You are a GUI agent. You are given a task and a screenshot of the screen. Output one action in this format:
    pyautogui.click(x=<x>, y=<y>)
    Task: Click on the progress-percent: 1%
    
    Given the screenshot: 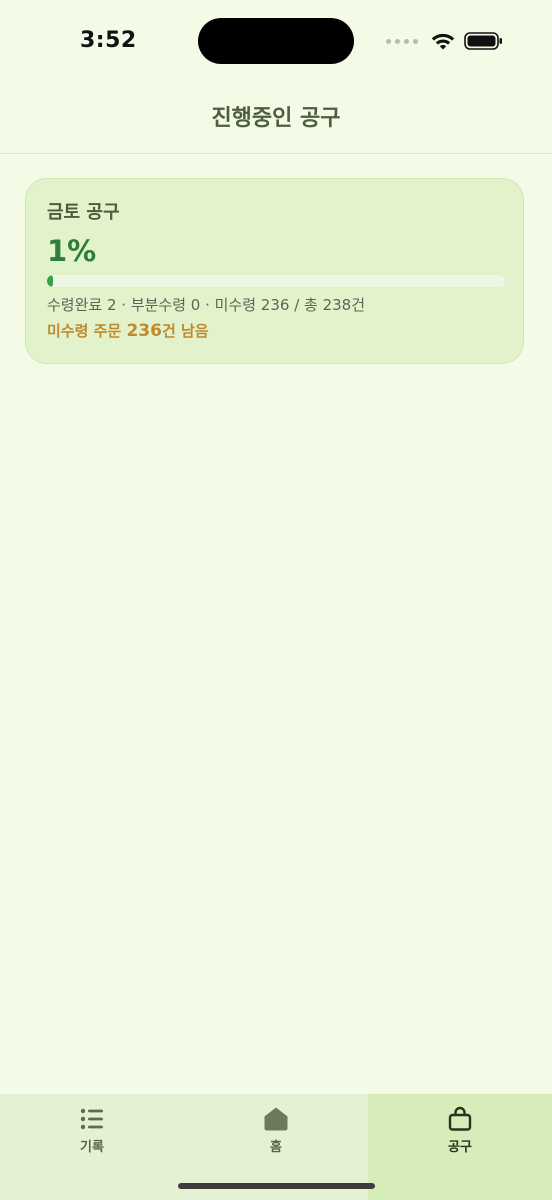 What is the action you would take?
    pyautogui.click(x=72, y=251)
    